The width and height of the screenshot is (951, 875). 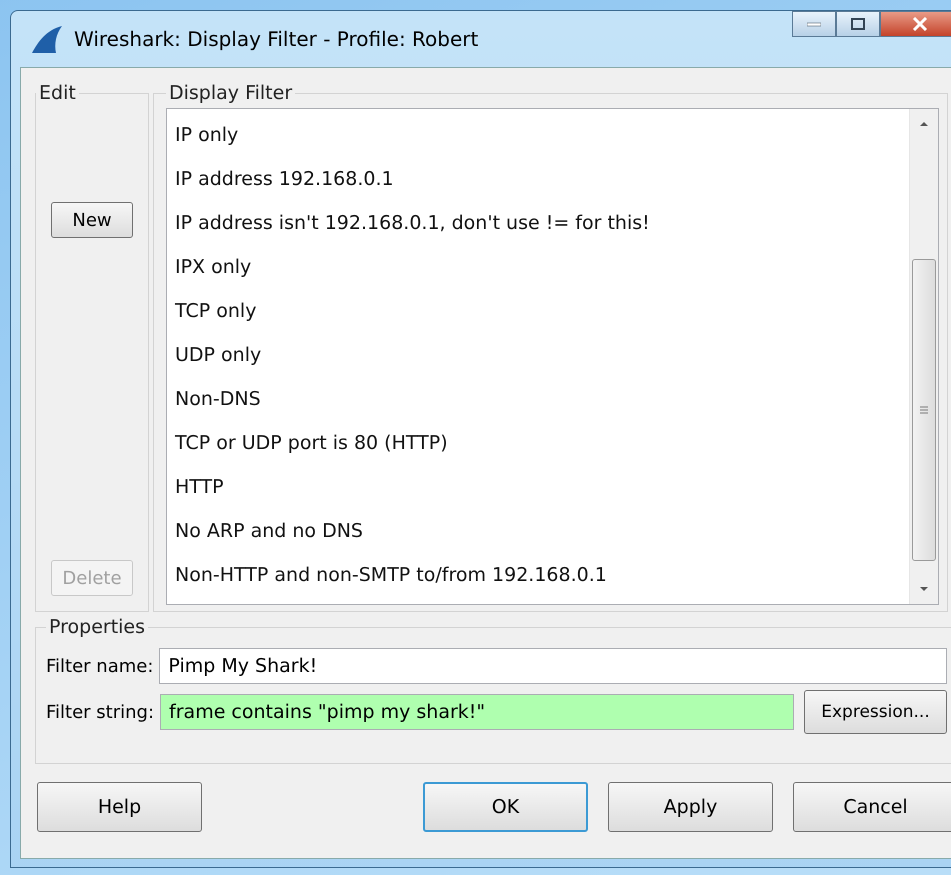 I want to click on dialog-button: OK, so click(x=505, y=807).